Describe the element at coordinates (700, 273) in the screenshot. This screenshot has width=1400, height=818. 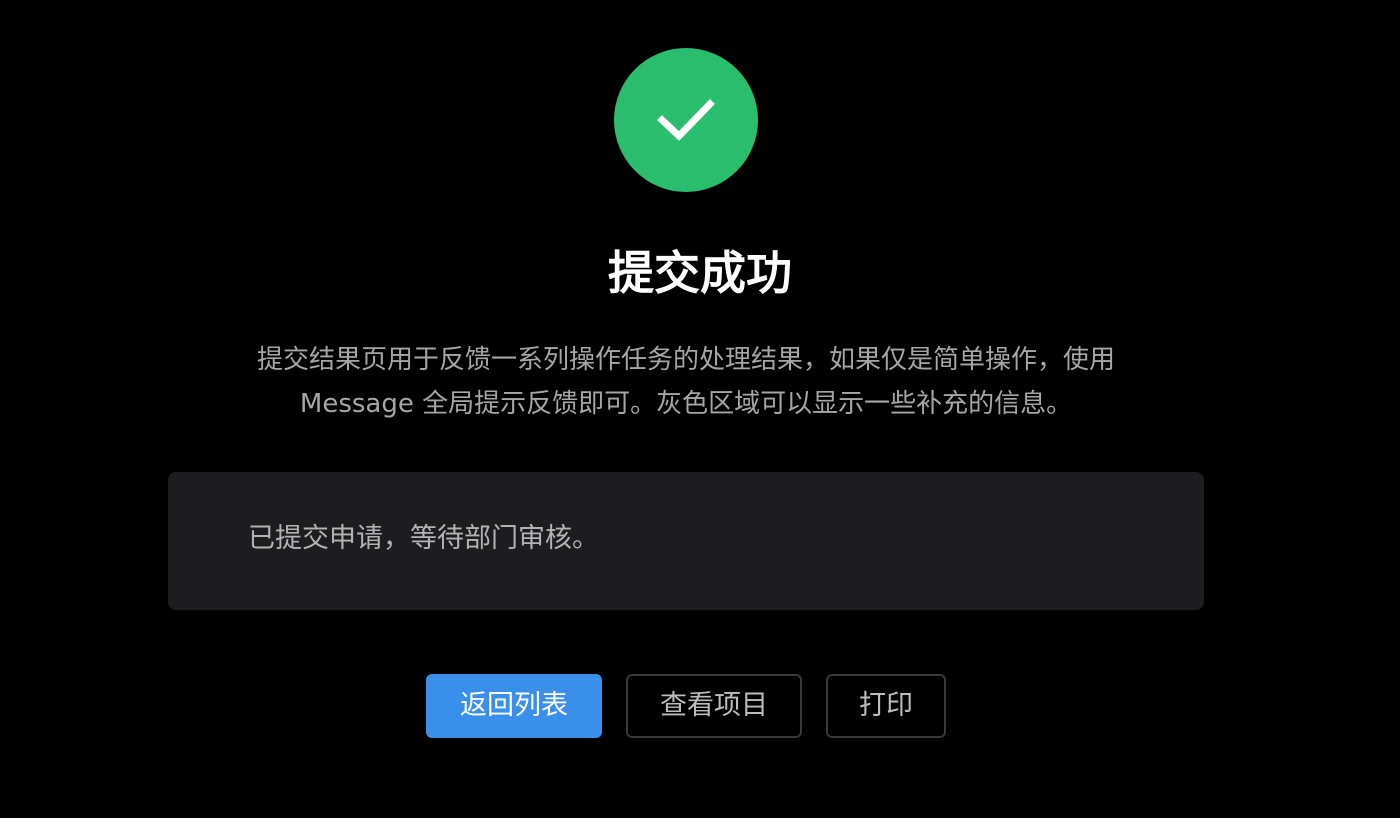
I see `result-title: 提交成功` at that location.